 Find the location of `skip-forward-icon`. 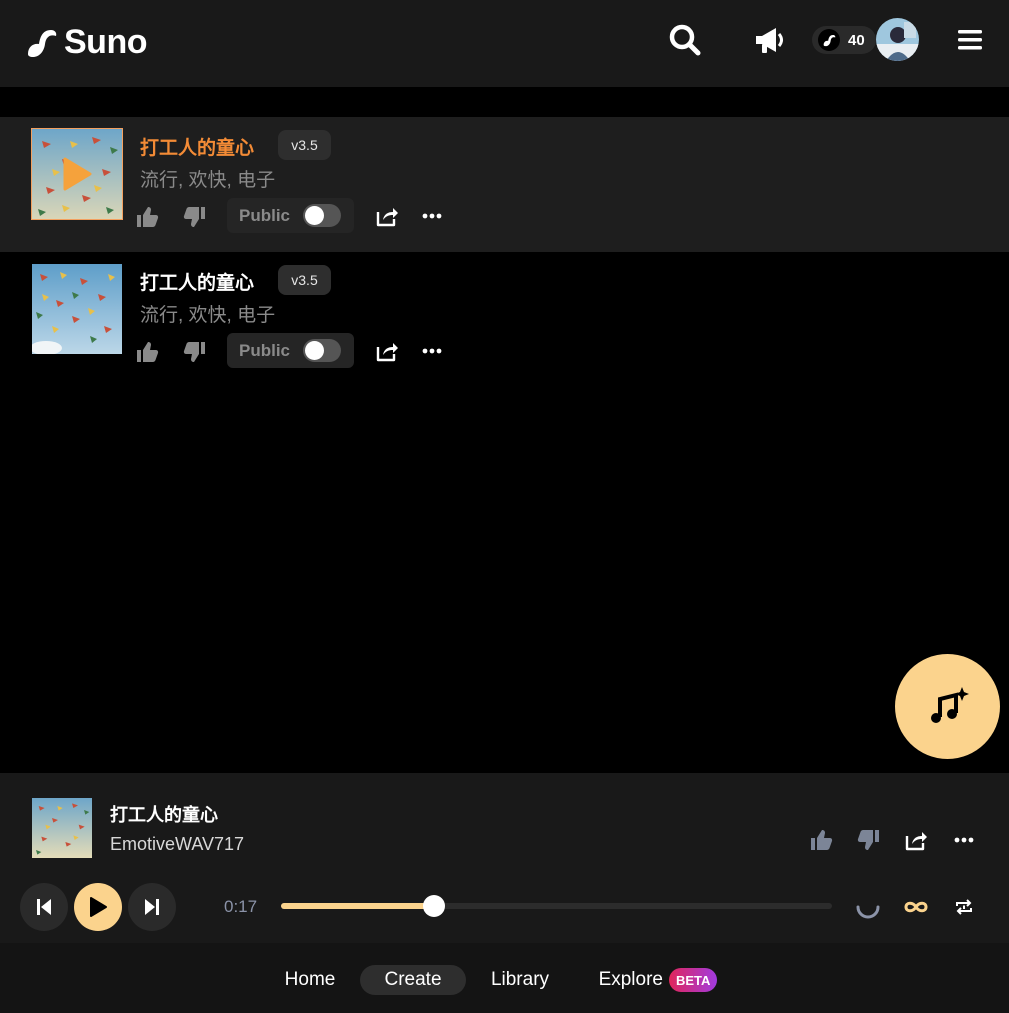

skip-forward-icon is located at coordinates (152, 907).